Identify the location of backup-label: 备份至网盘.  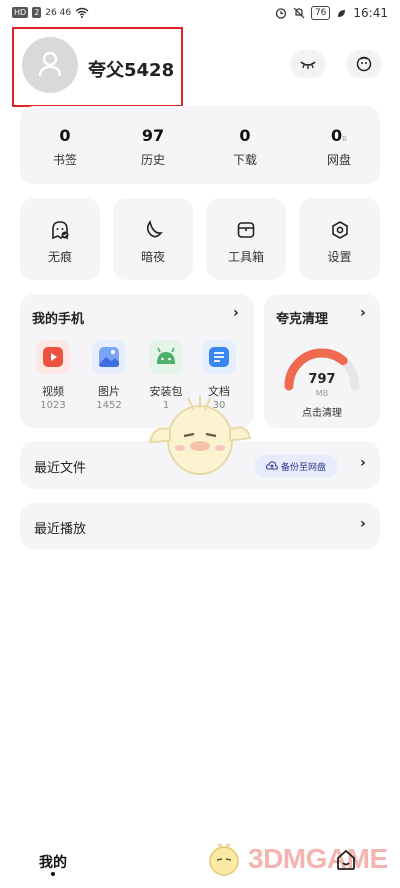
(303, 467).